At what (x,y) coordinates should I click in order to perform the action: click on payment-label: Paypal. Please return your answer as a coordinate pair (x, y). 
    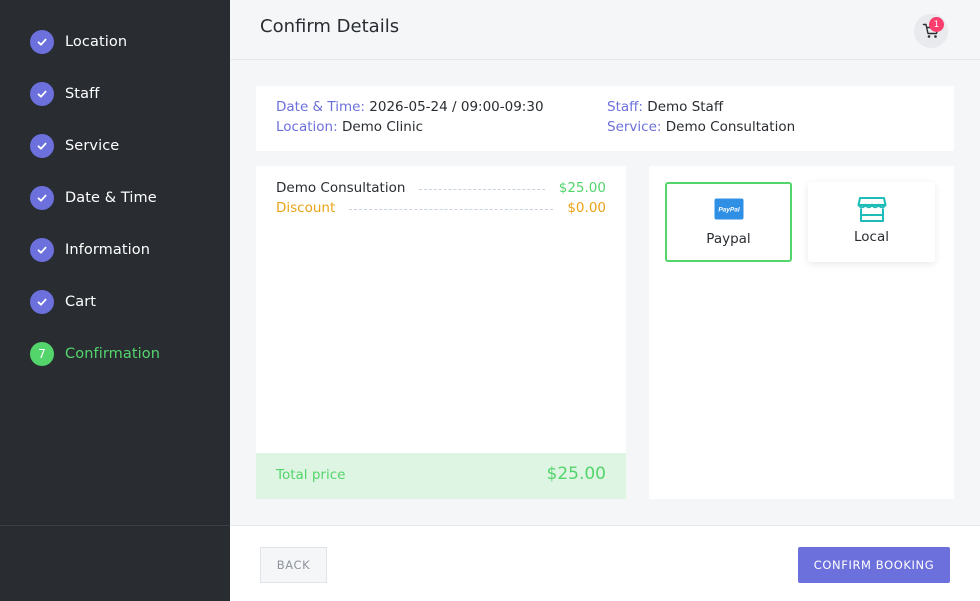
    Looking at the image, I should click on (728, 239).